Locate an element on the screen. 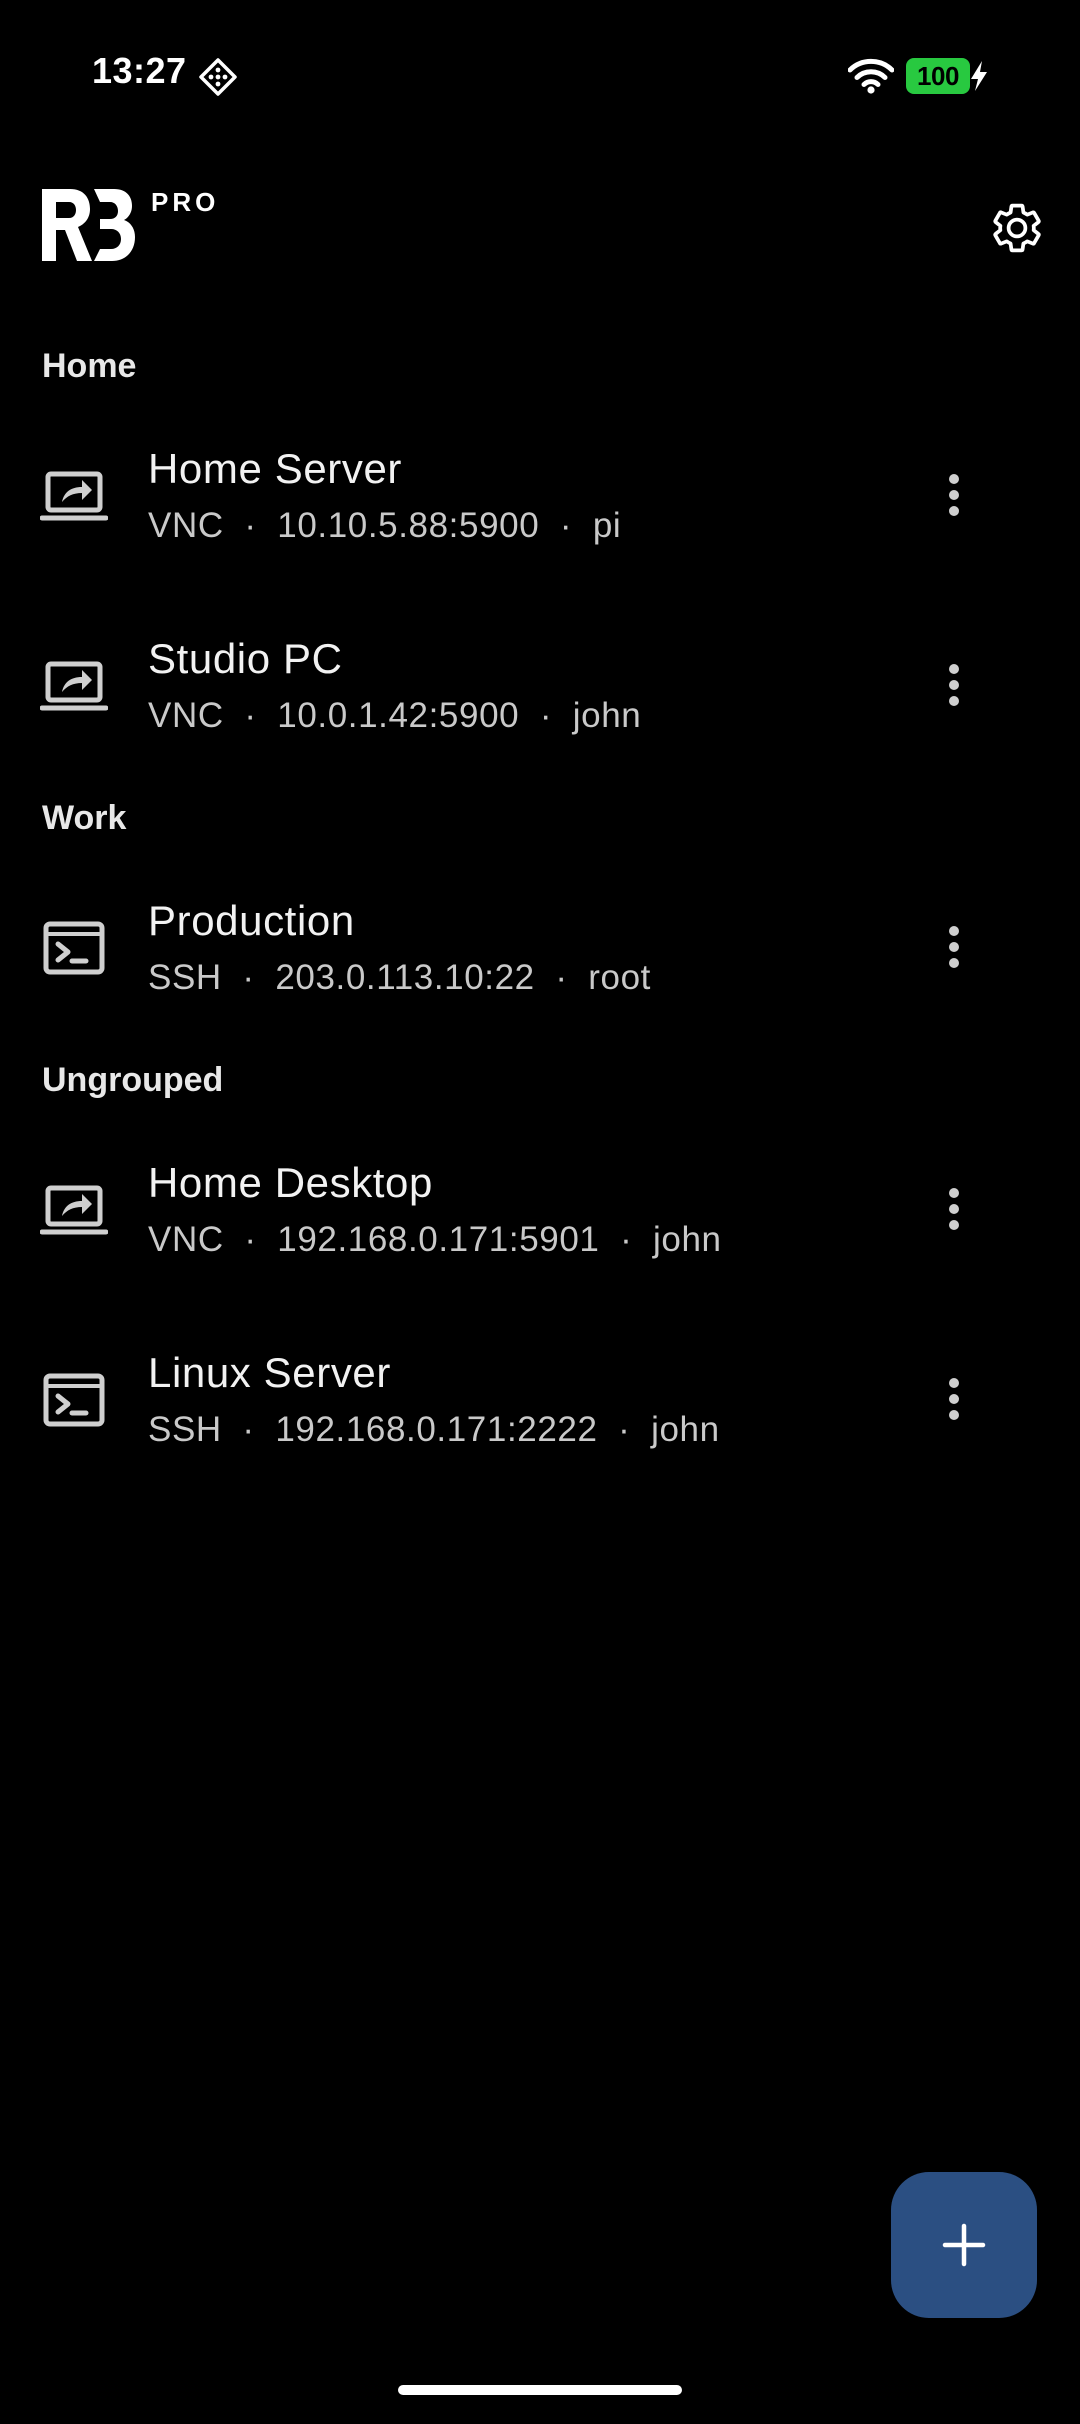 The width and height of the screenshot is (1080, 2424). connection-title: Linux Server is located at coordinates (269, 1372).